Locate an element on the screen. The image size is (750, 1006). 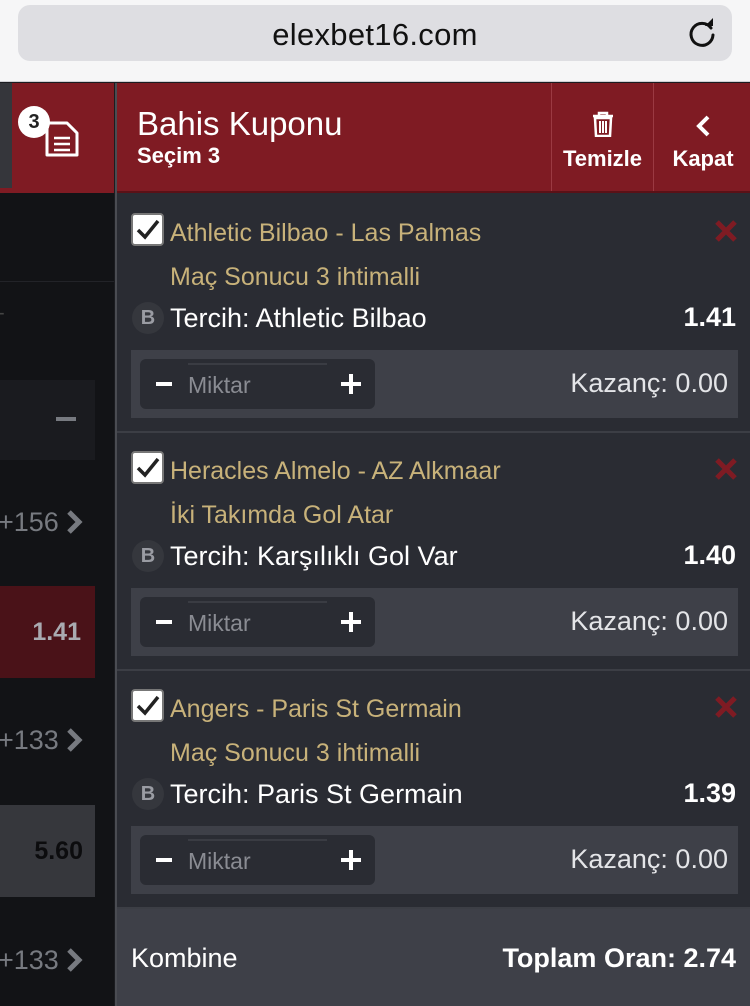
dash-icon is located at coordinates (66, 419).